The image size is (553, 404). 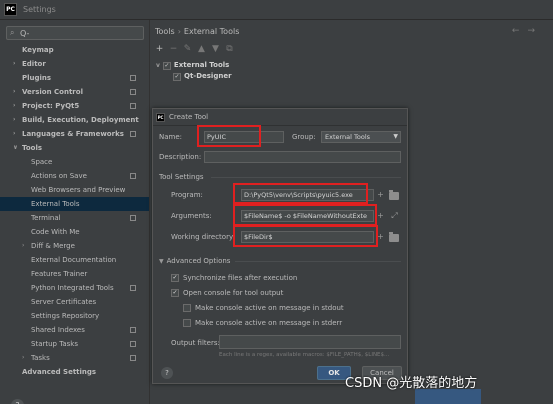 I want to click on group-select-value: External Tools, so click(x=348, y=137).